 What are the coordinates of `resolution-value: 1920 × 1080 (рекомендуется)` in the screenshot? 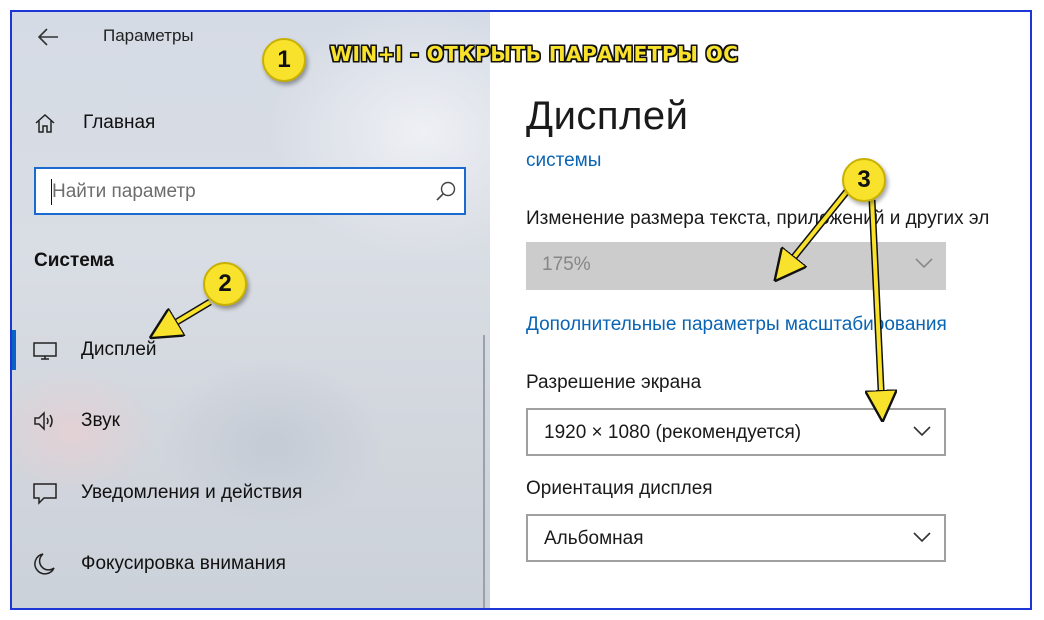 It's located at (673, 432).